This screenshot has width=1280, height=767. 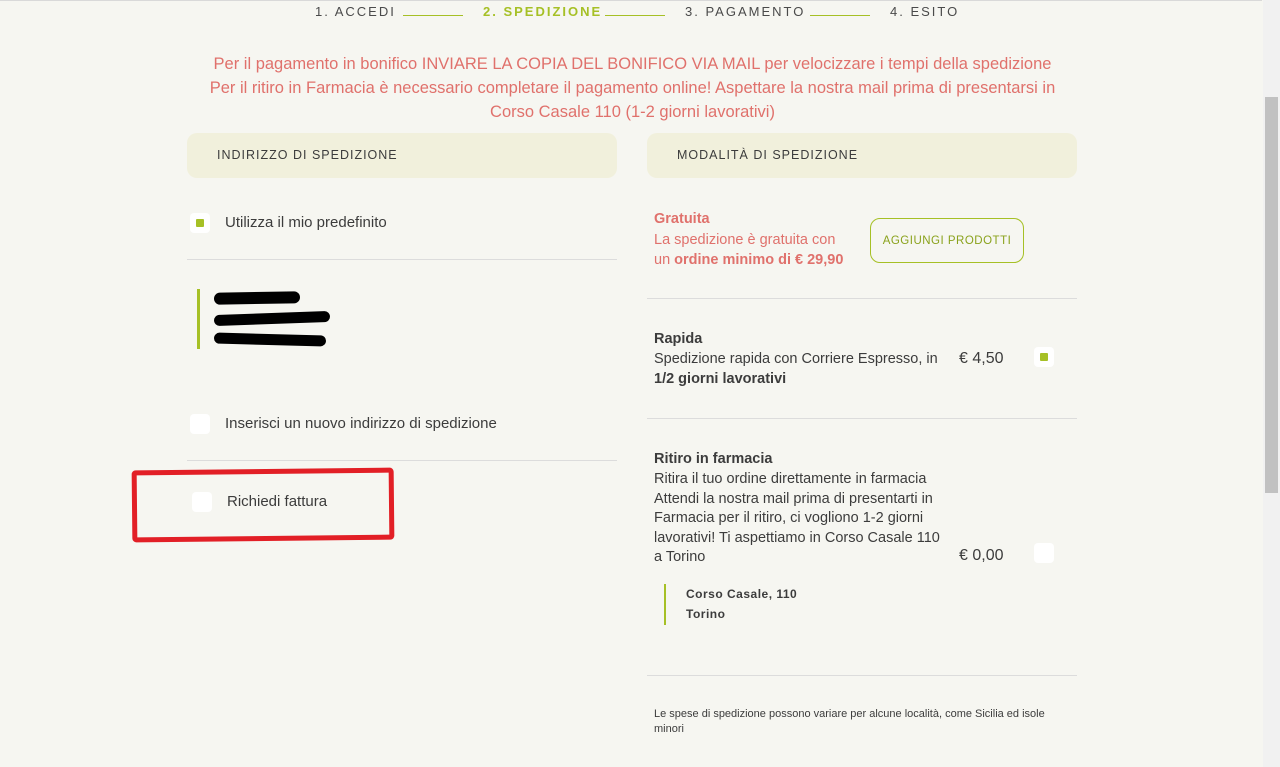 What do you see at coordinates (678, 339) in the screenshot?
I see `fast-shipping-title: Rapida` at bounding box center [678, 339].